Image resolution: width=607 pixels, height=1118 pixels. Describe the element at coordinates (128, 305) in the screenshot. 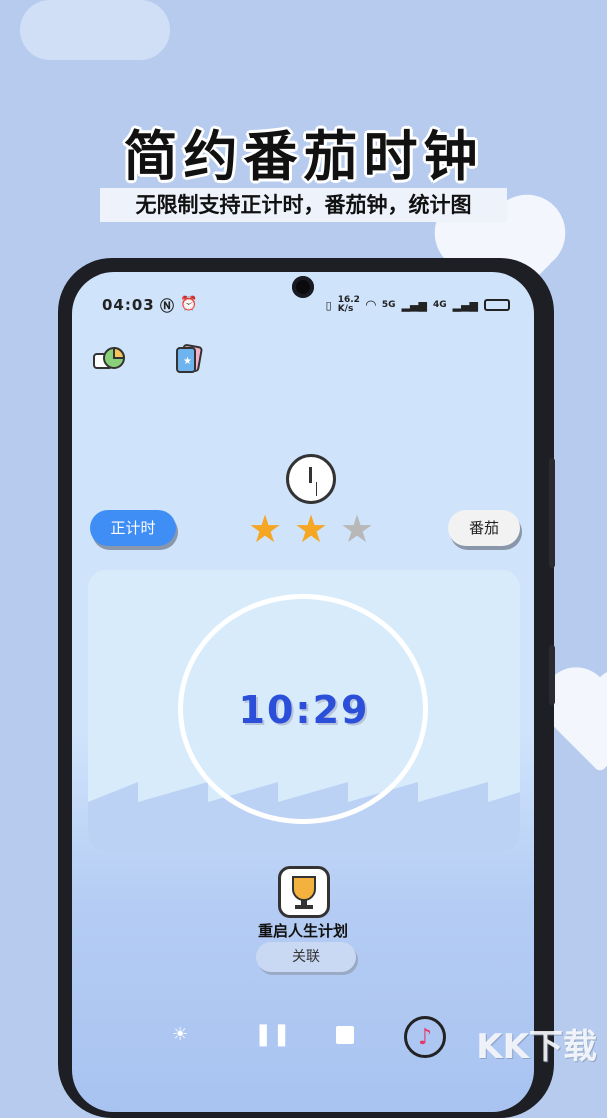

I see `status-time: 04:03` at that location.